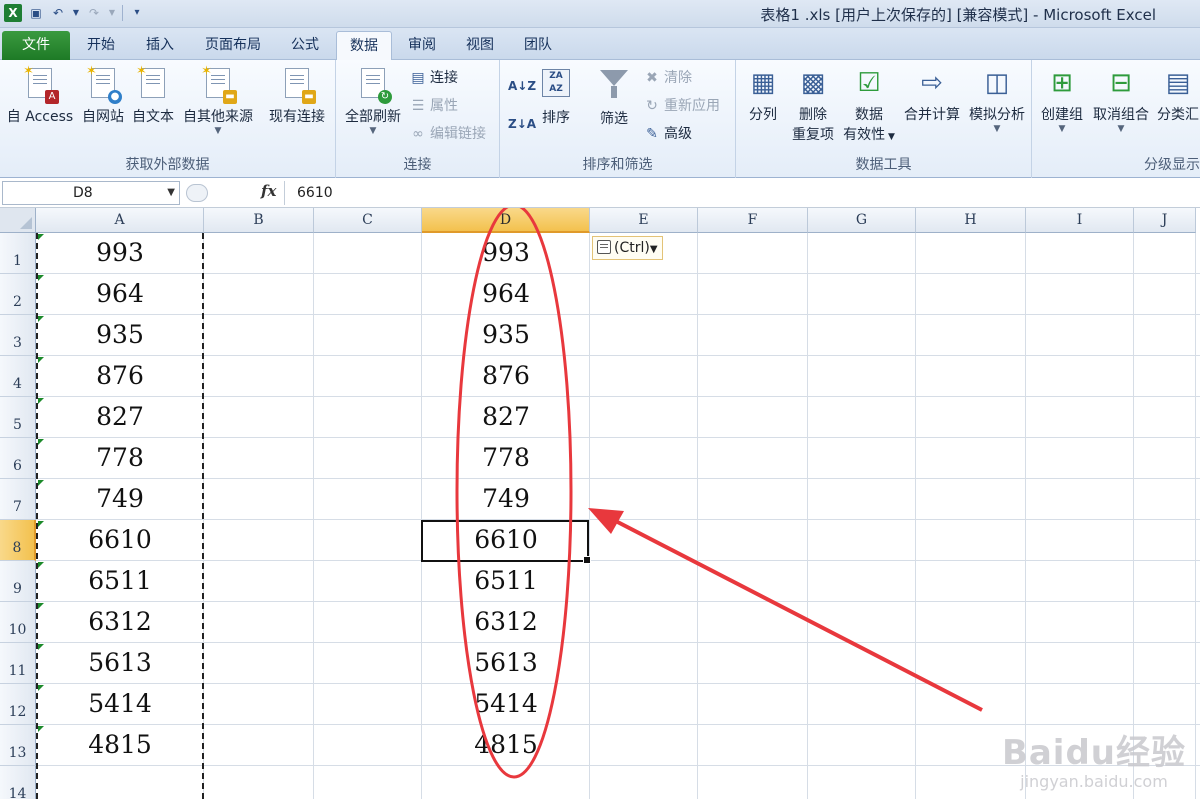 This screenshot has height=799, width=1200. Describe the element at coordinates (18, 663) in the screenshot. I see `row-header-11: 11` at that location.